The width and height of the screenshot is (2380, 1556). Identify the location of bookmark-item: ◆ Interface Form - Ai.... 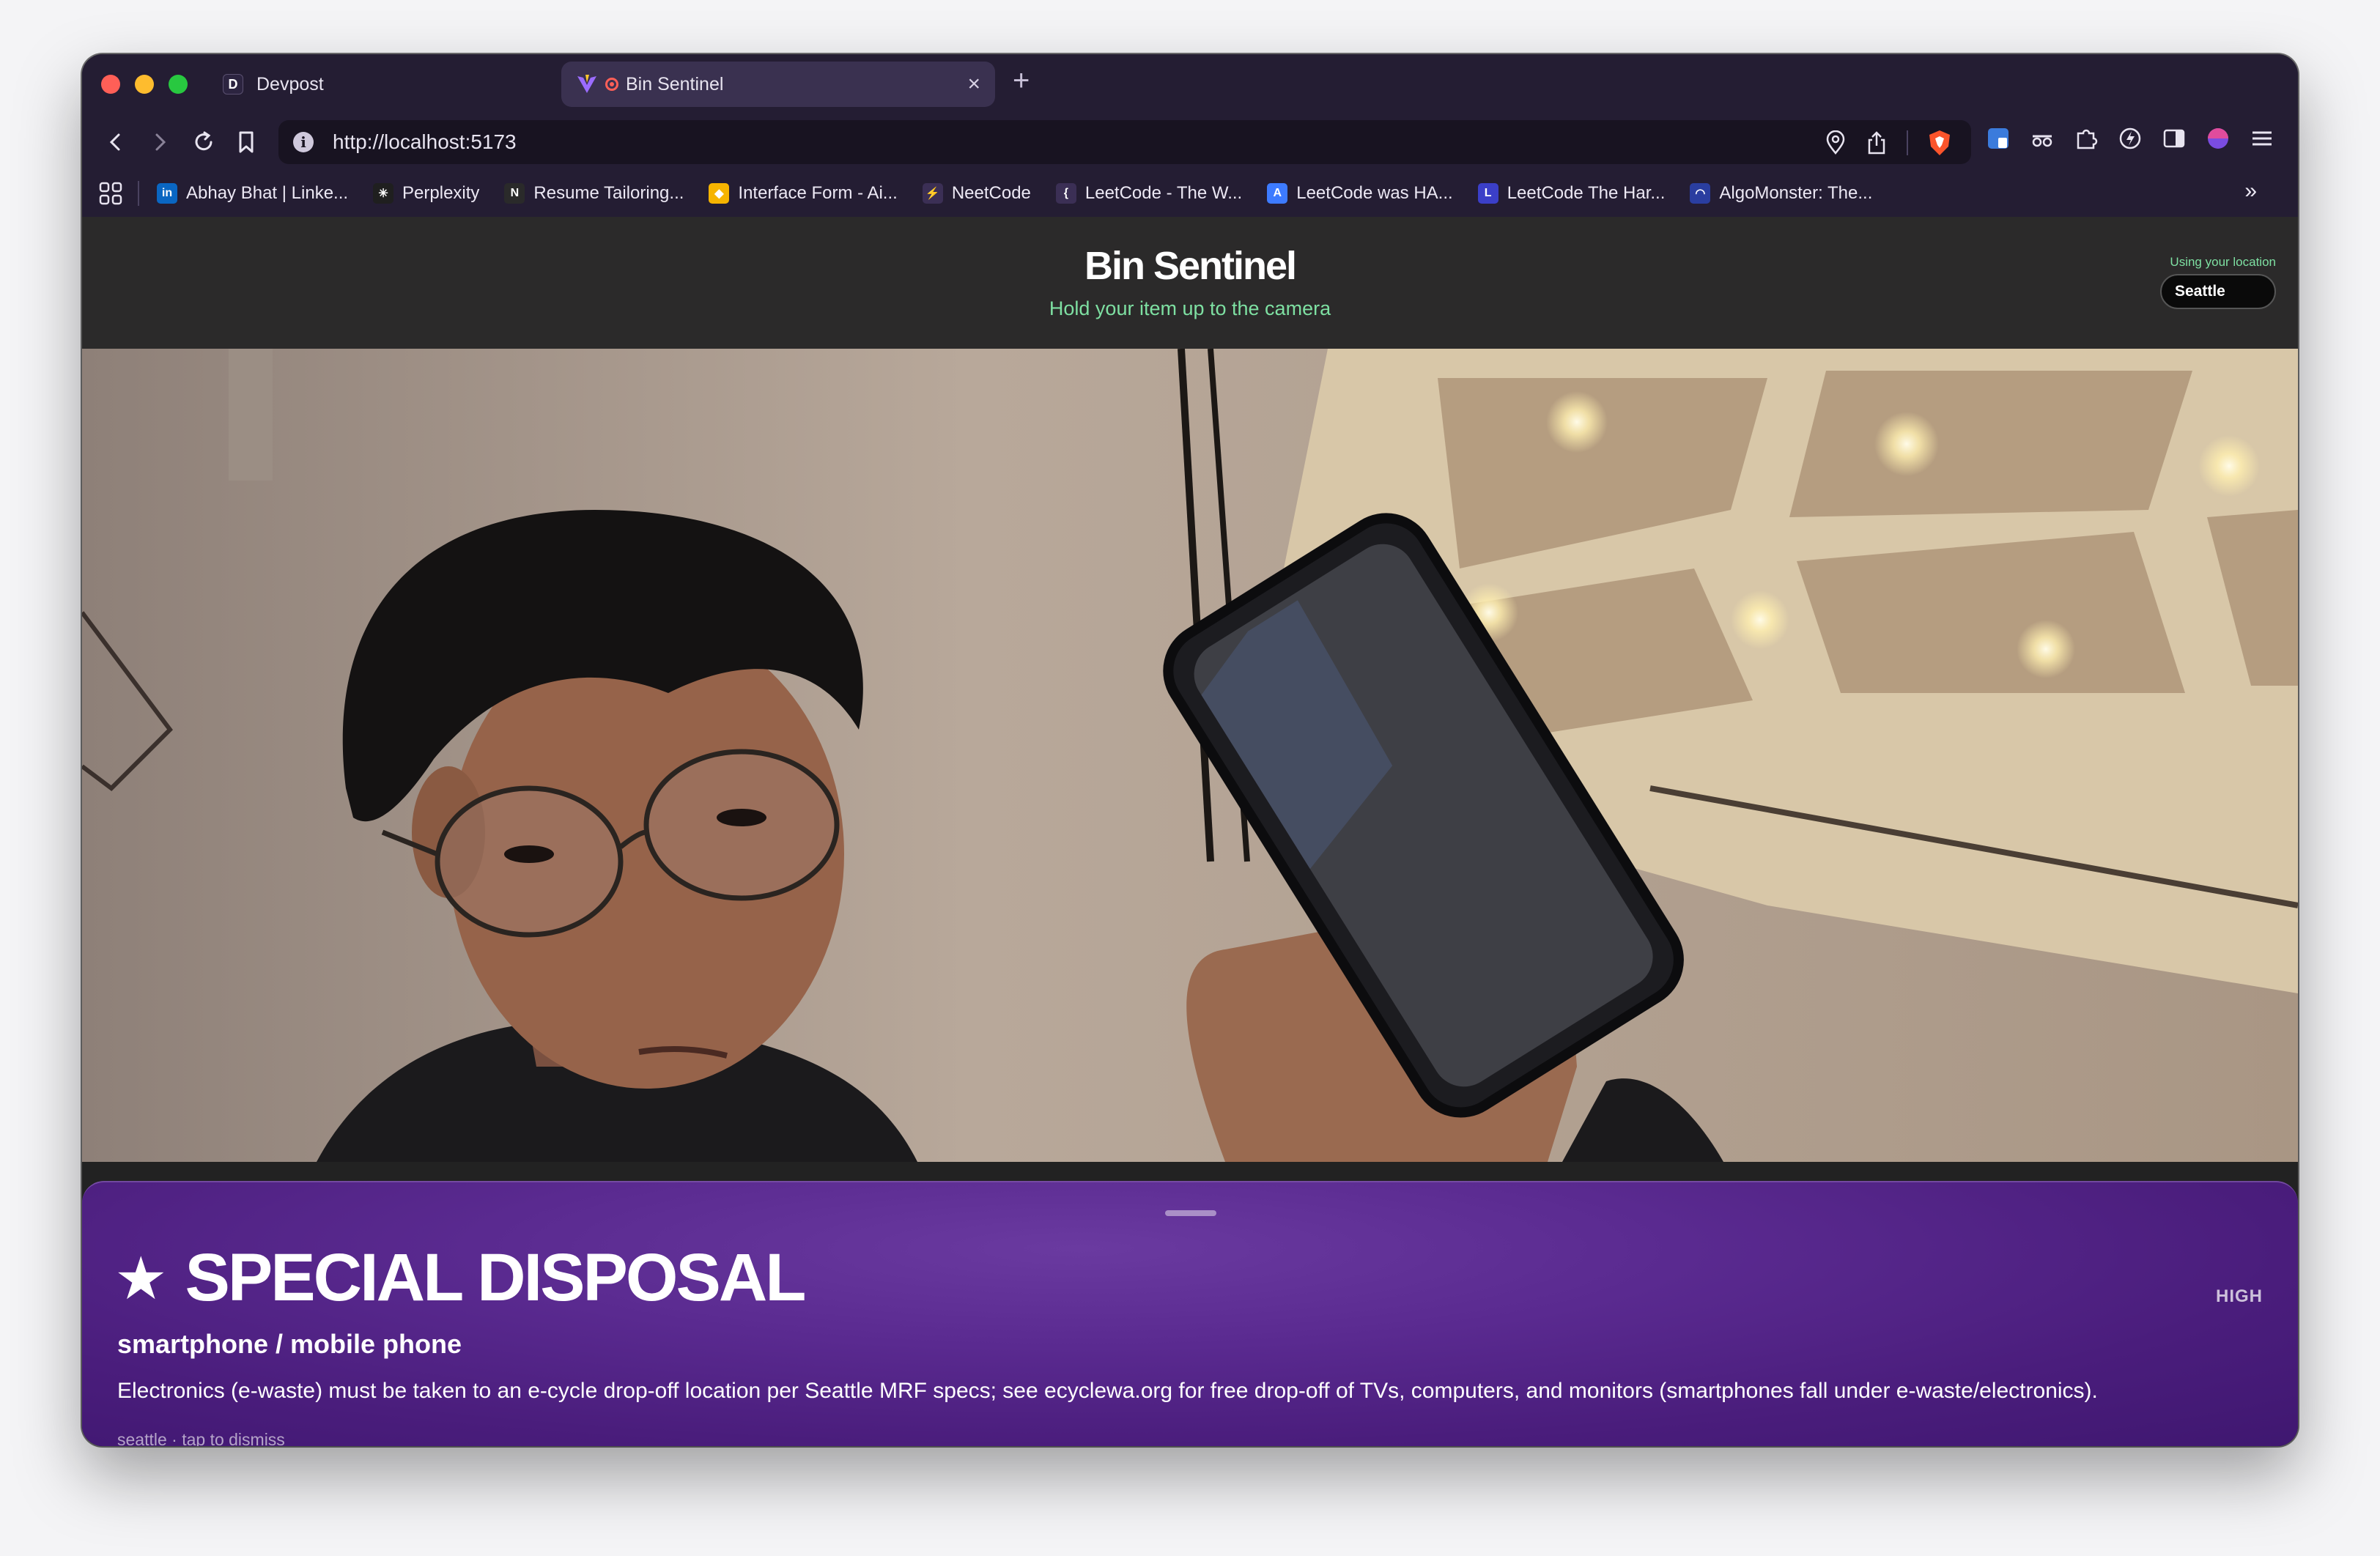
(803, 194).